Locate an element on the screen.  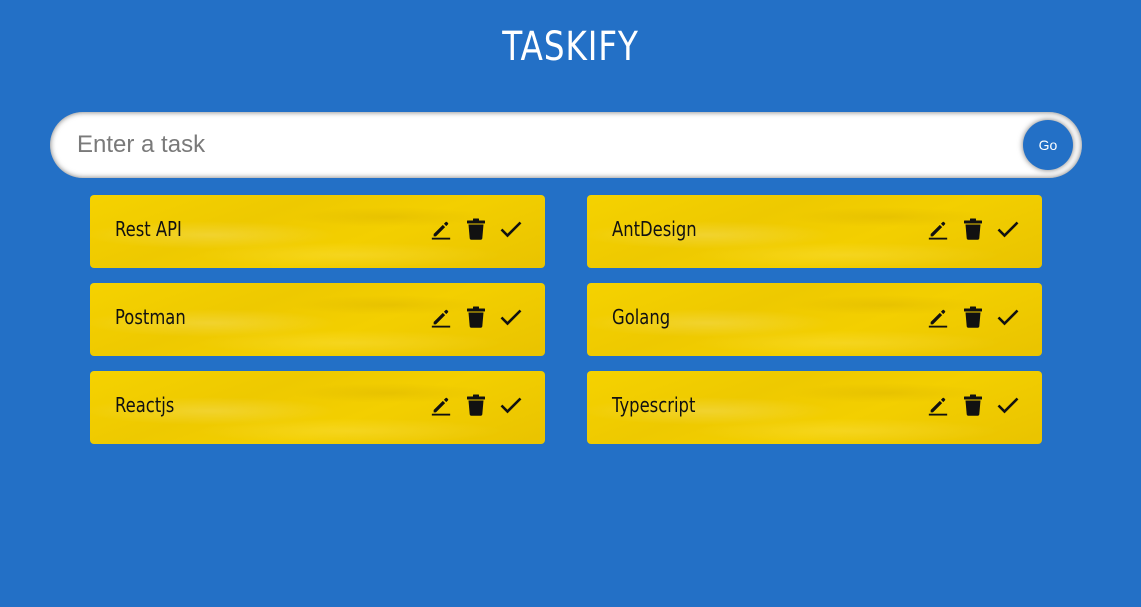
todo-text: Postman is located at coordinates (150, 317).